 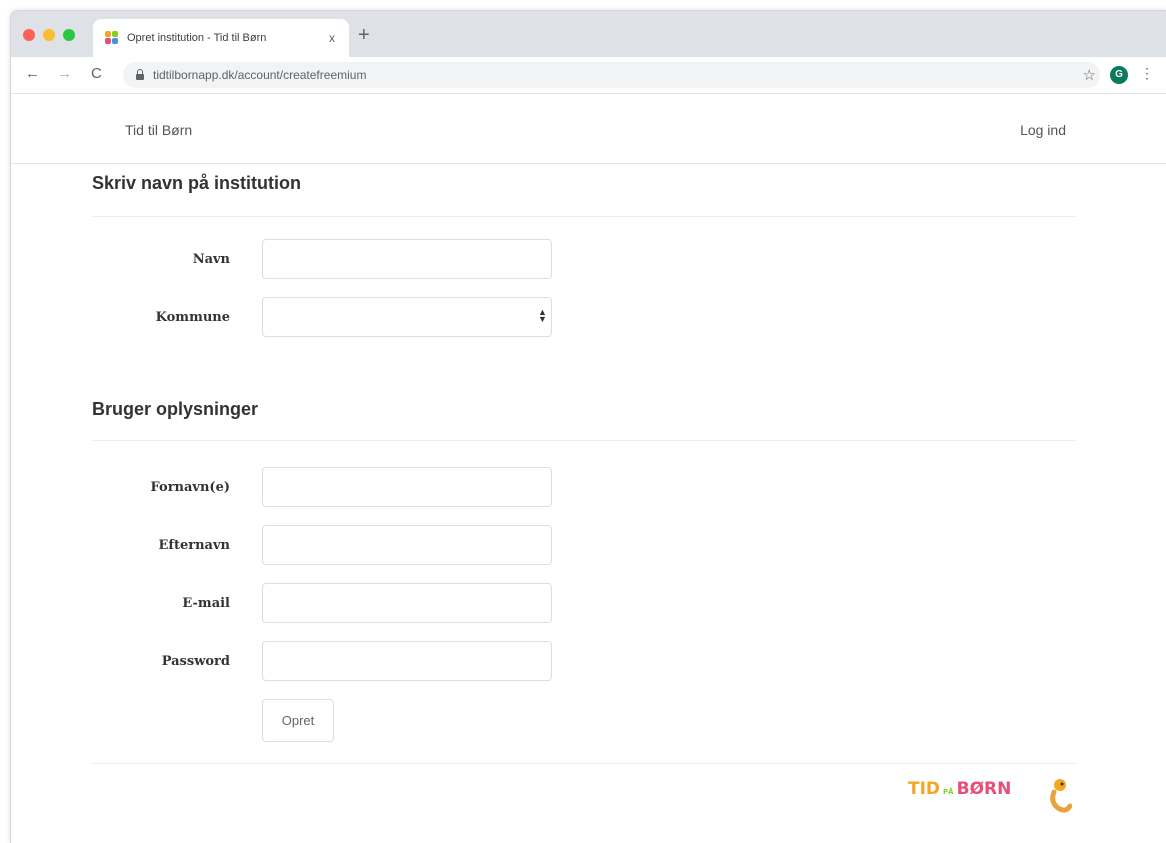 What do you see at coordinates (584, 670) in the screenshot?
I see `form-row-password: Password` at bounding box center [584, 670].